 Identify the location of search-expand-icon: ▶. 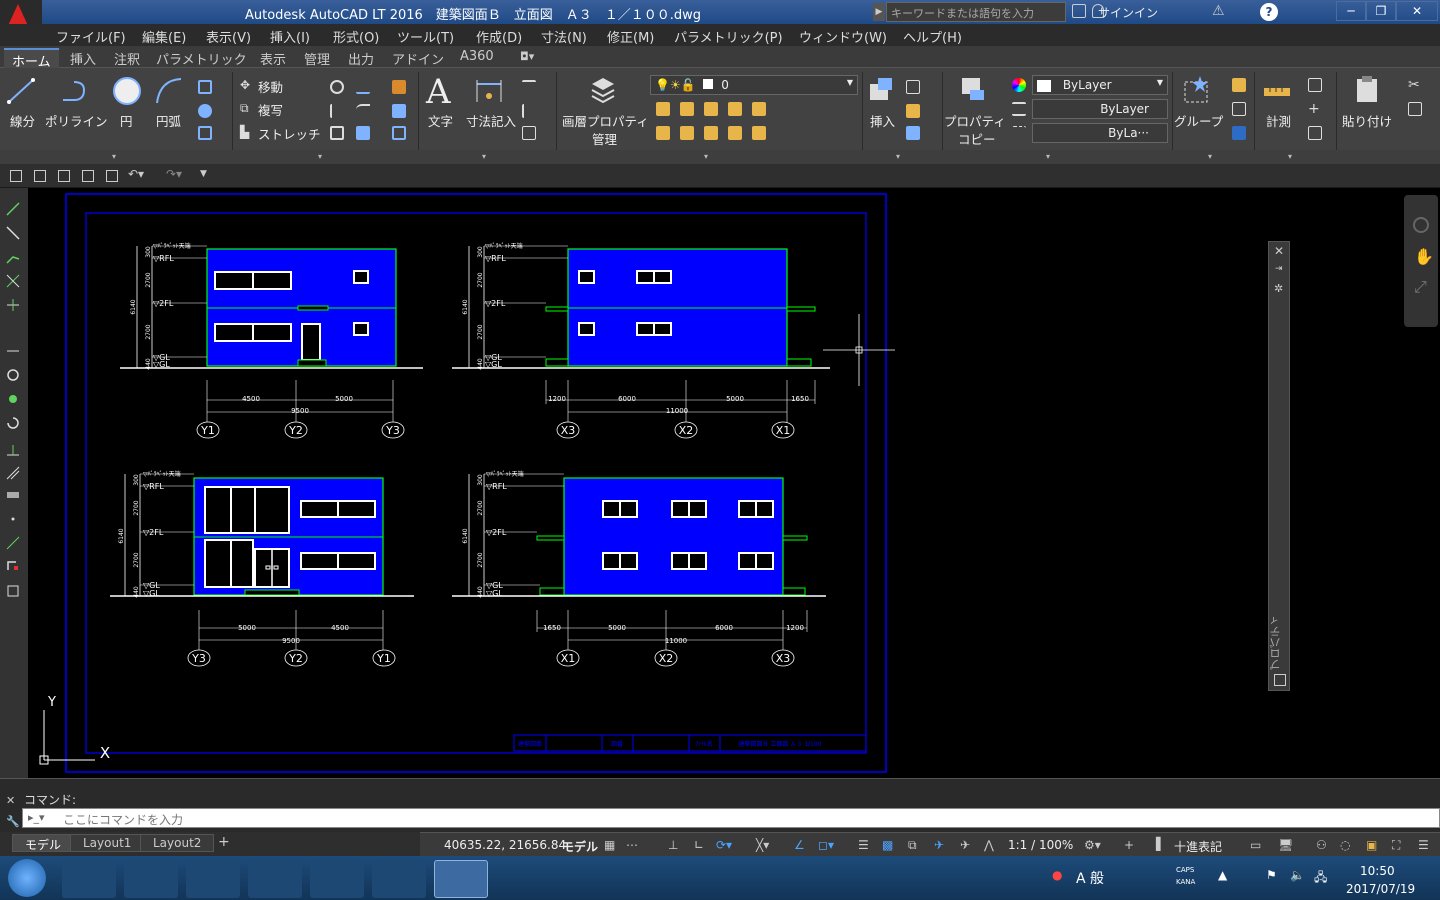
(879, 12).